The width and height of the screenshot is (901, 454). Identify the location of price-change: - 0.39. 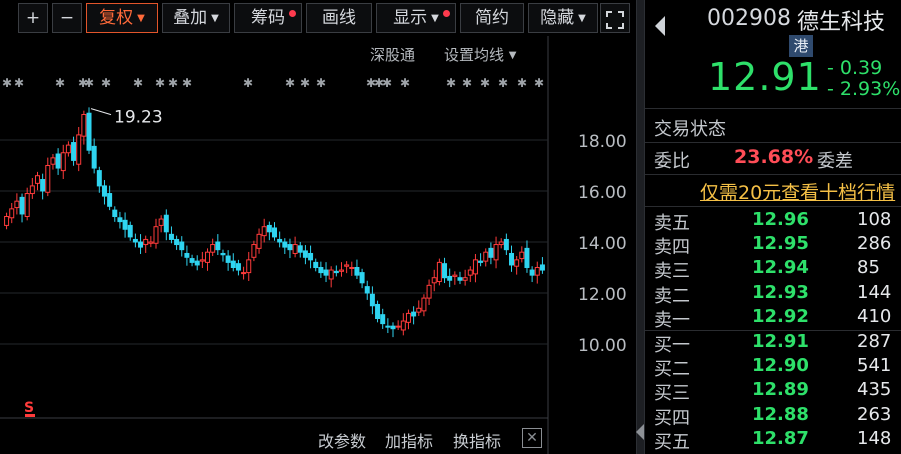
(855, 68).